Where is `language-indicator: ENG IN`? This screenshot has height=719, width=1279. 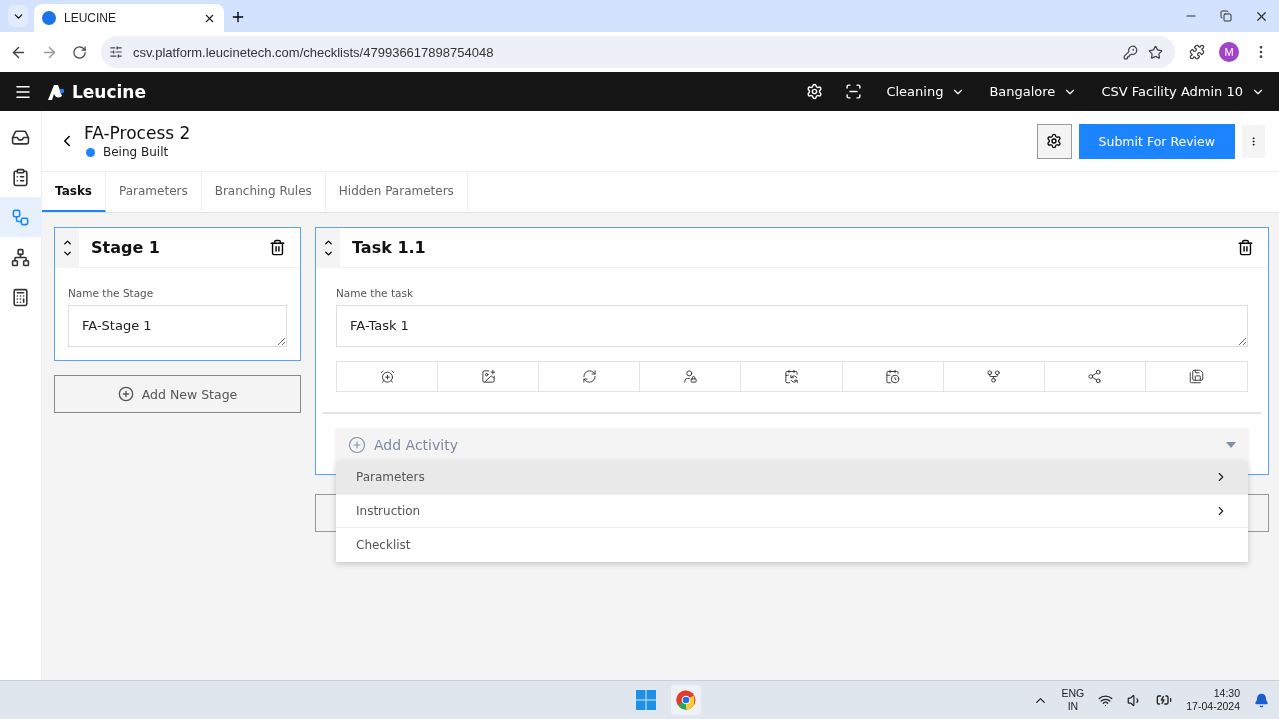 language-indicator: ENG IN is located at coordinates (1073, 700).